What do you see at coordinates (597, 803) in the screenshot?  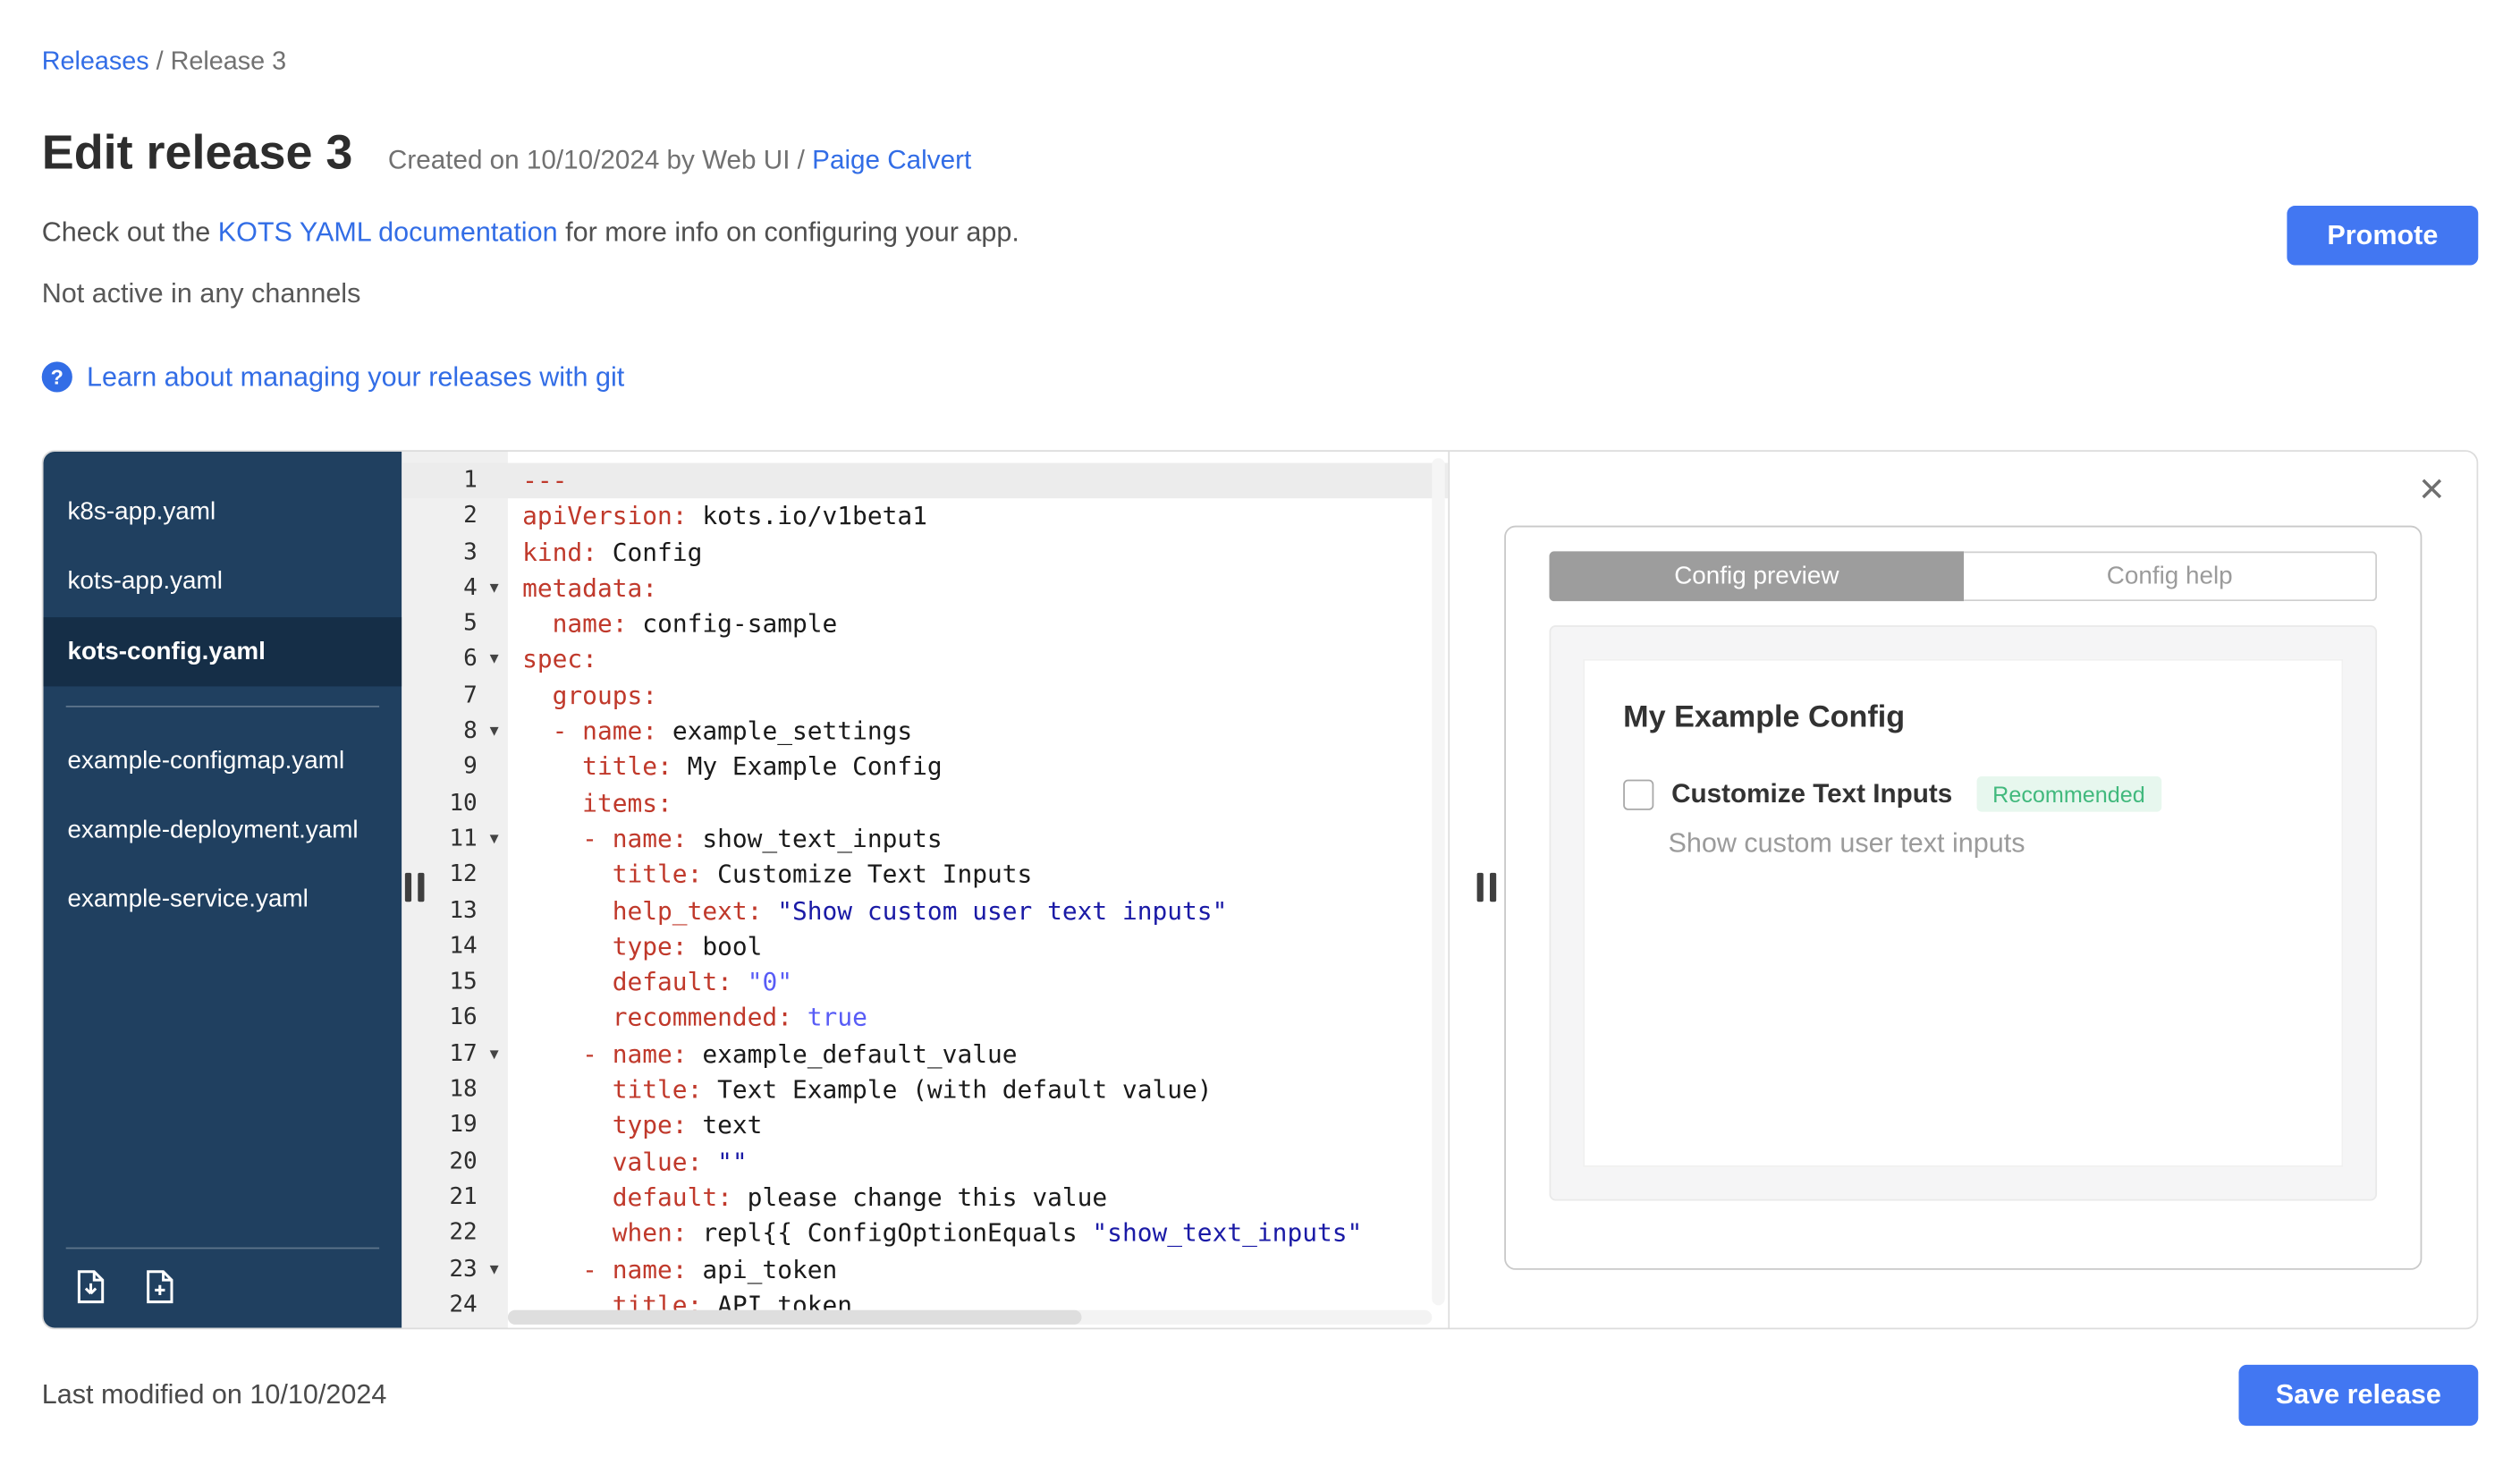 I see `code-text: items:` at bounding box center [597, 803].